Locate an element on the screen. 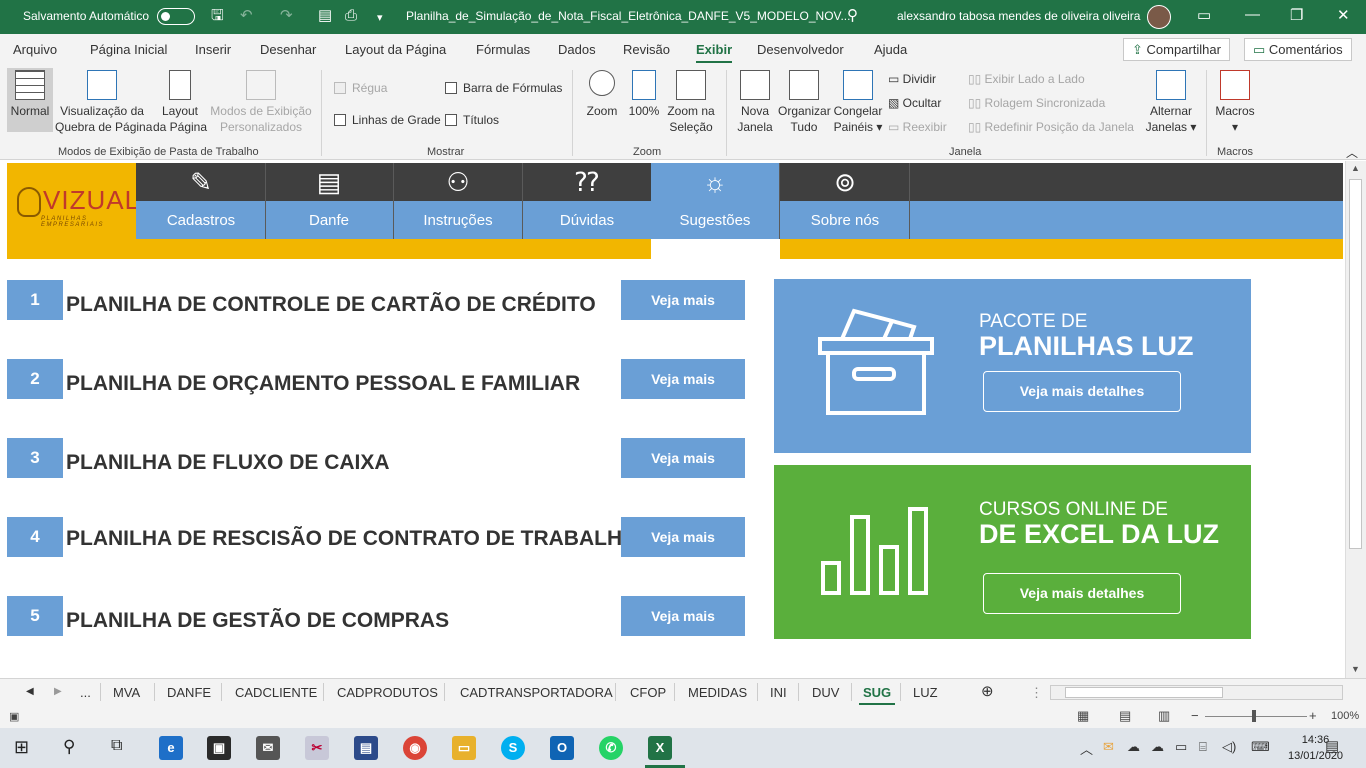 This screenshot has width=1366, height=768. menu-exibir: Exibir is located at coordinates (714, 52).